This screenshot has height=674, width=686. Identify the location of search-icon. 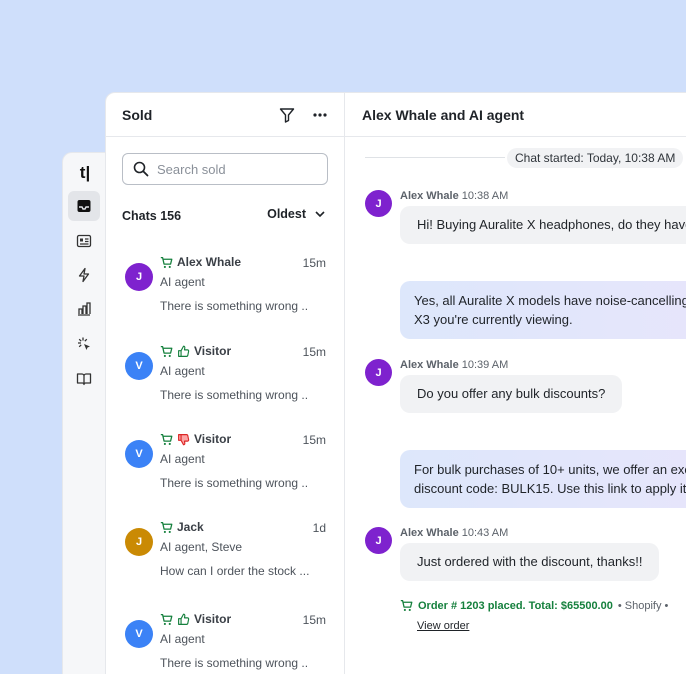
(141, 169).